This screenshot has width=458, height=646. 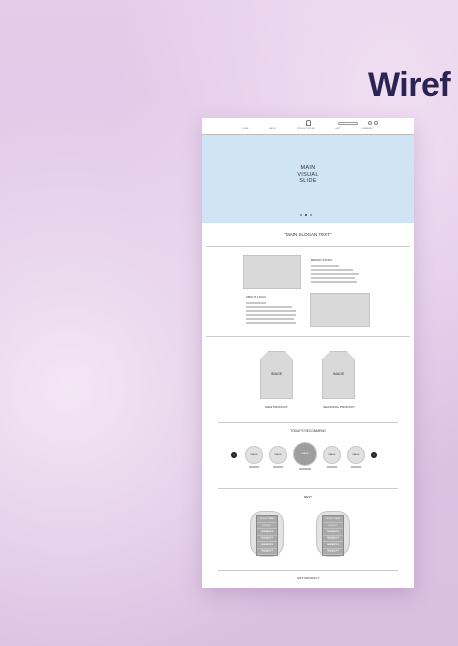 What do you see at coordinates (367, 129) in the screenshot?
I see `nav-community: COMMUNITY` at bounding box center [367, 129].